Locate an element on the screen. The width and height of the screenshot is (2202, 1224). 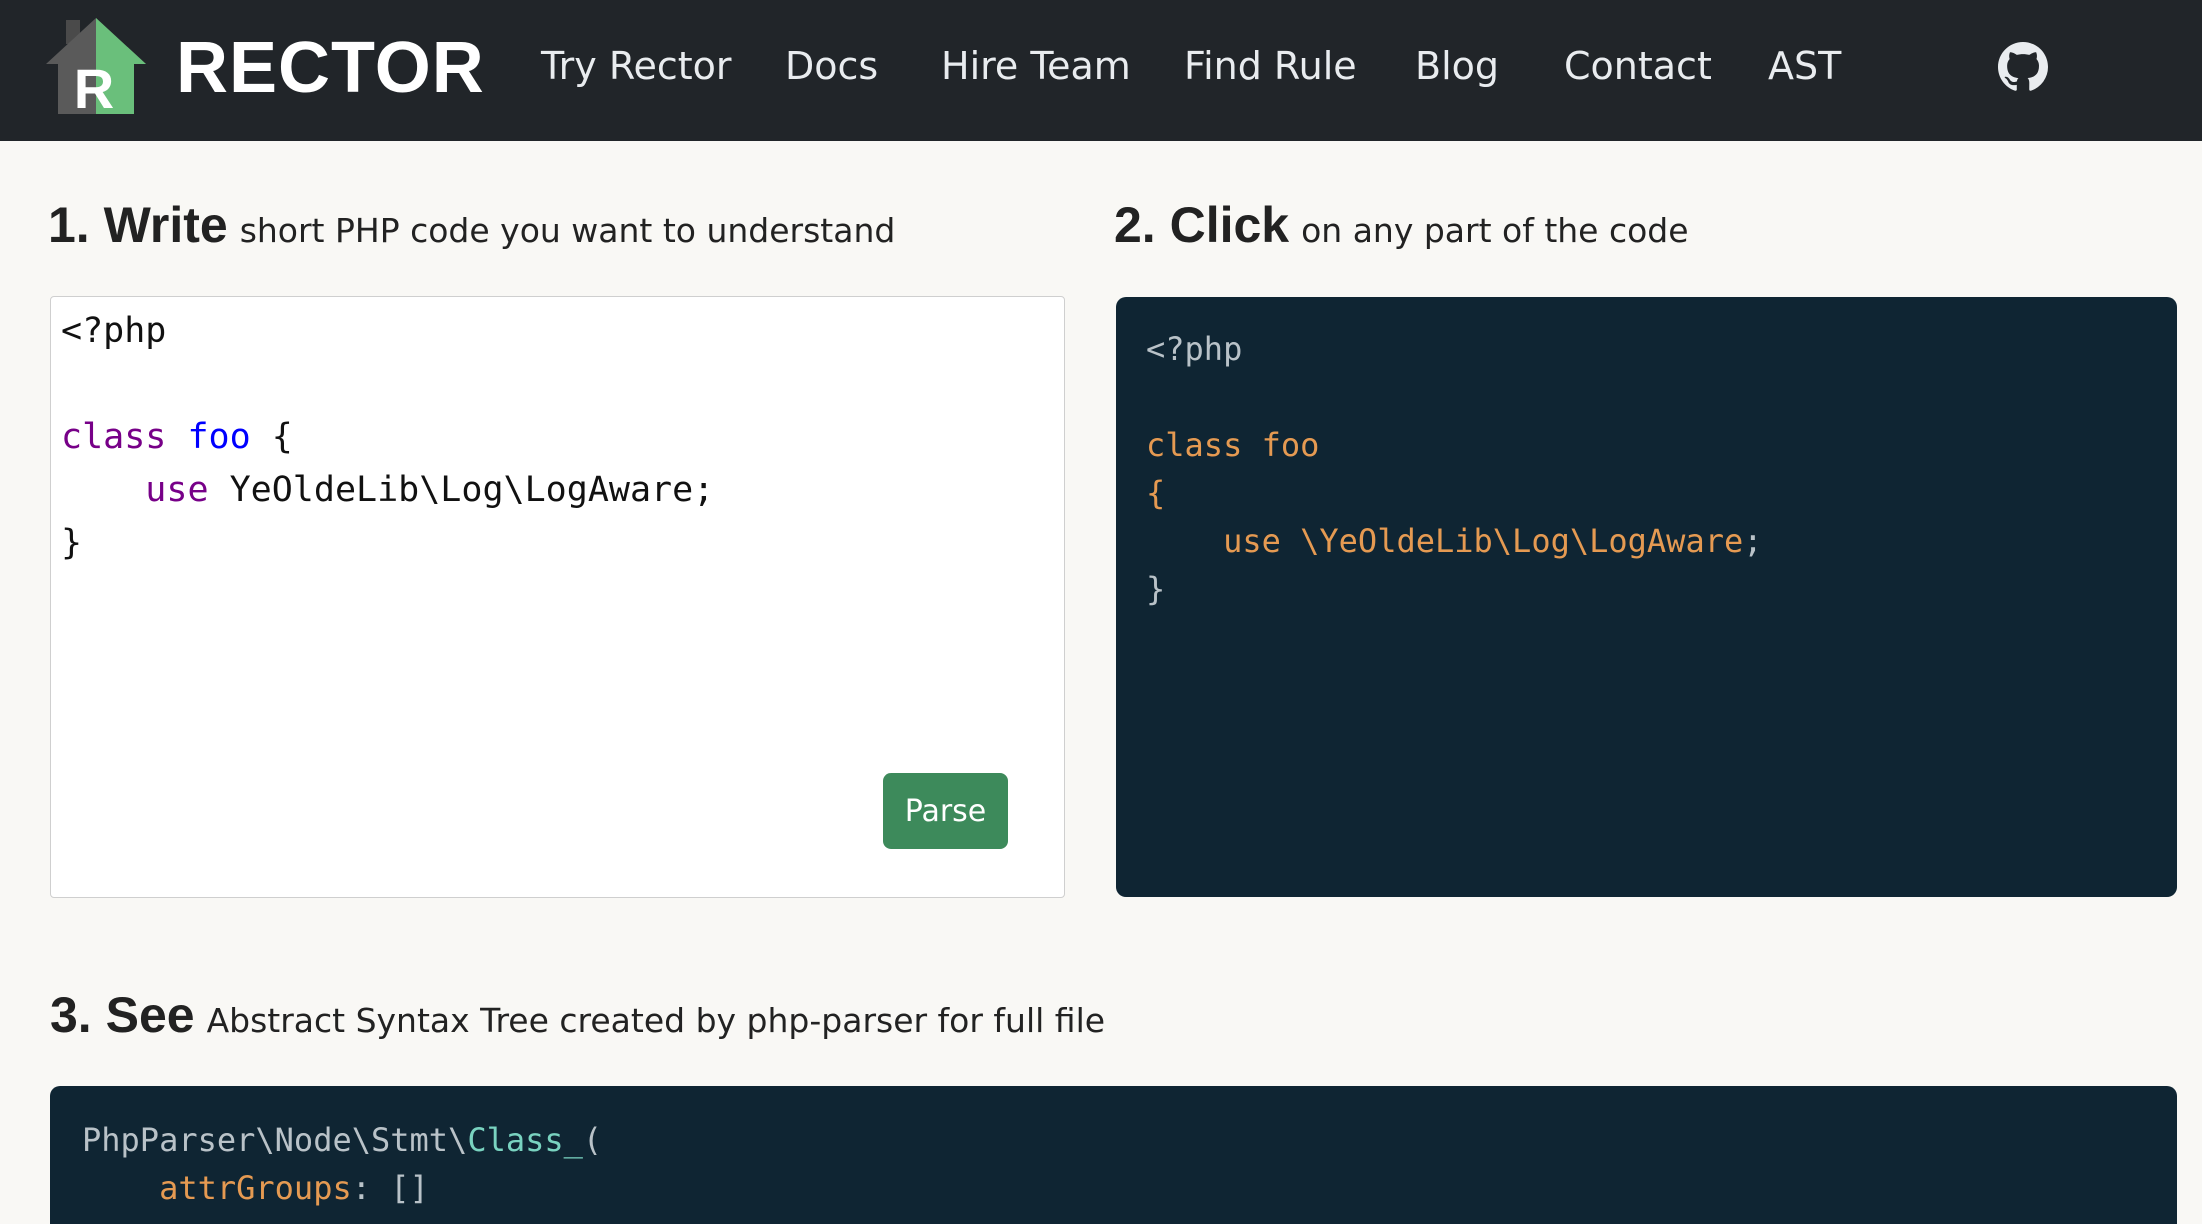
code-brace-close: } is located at coordinates (1155, 589).